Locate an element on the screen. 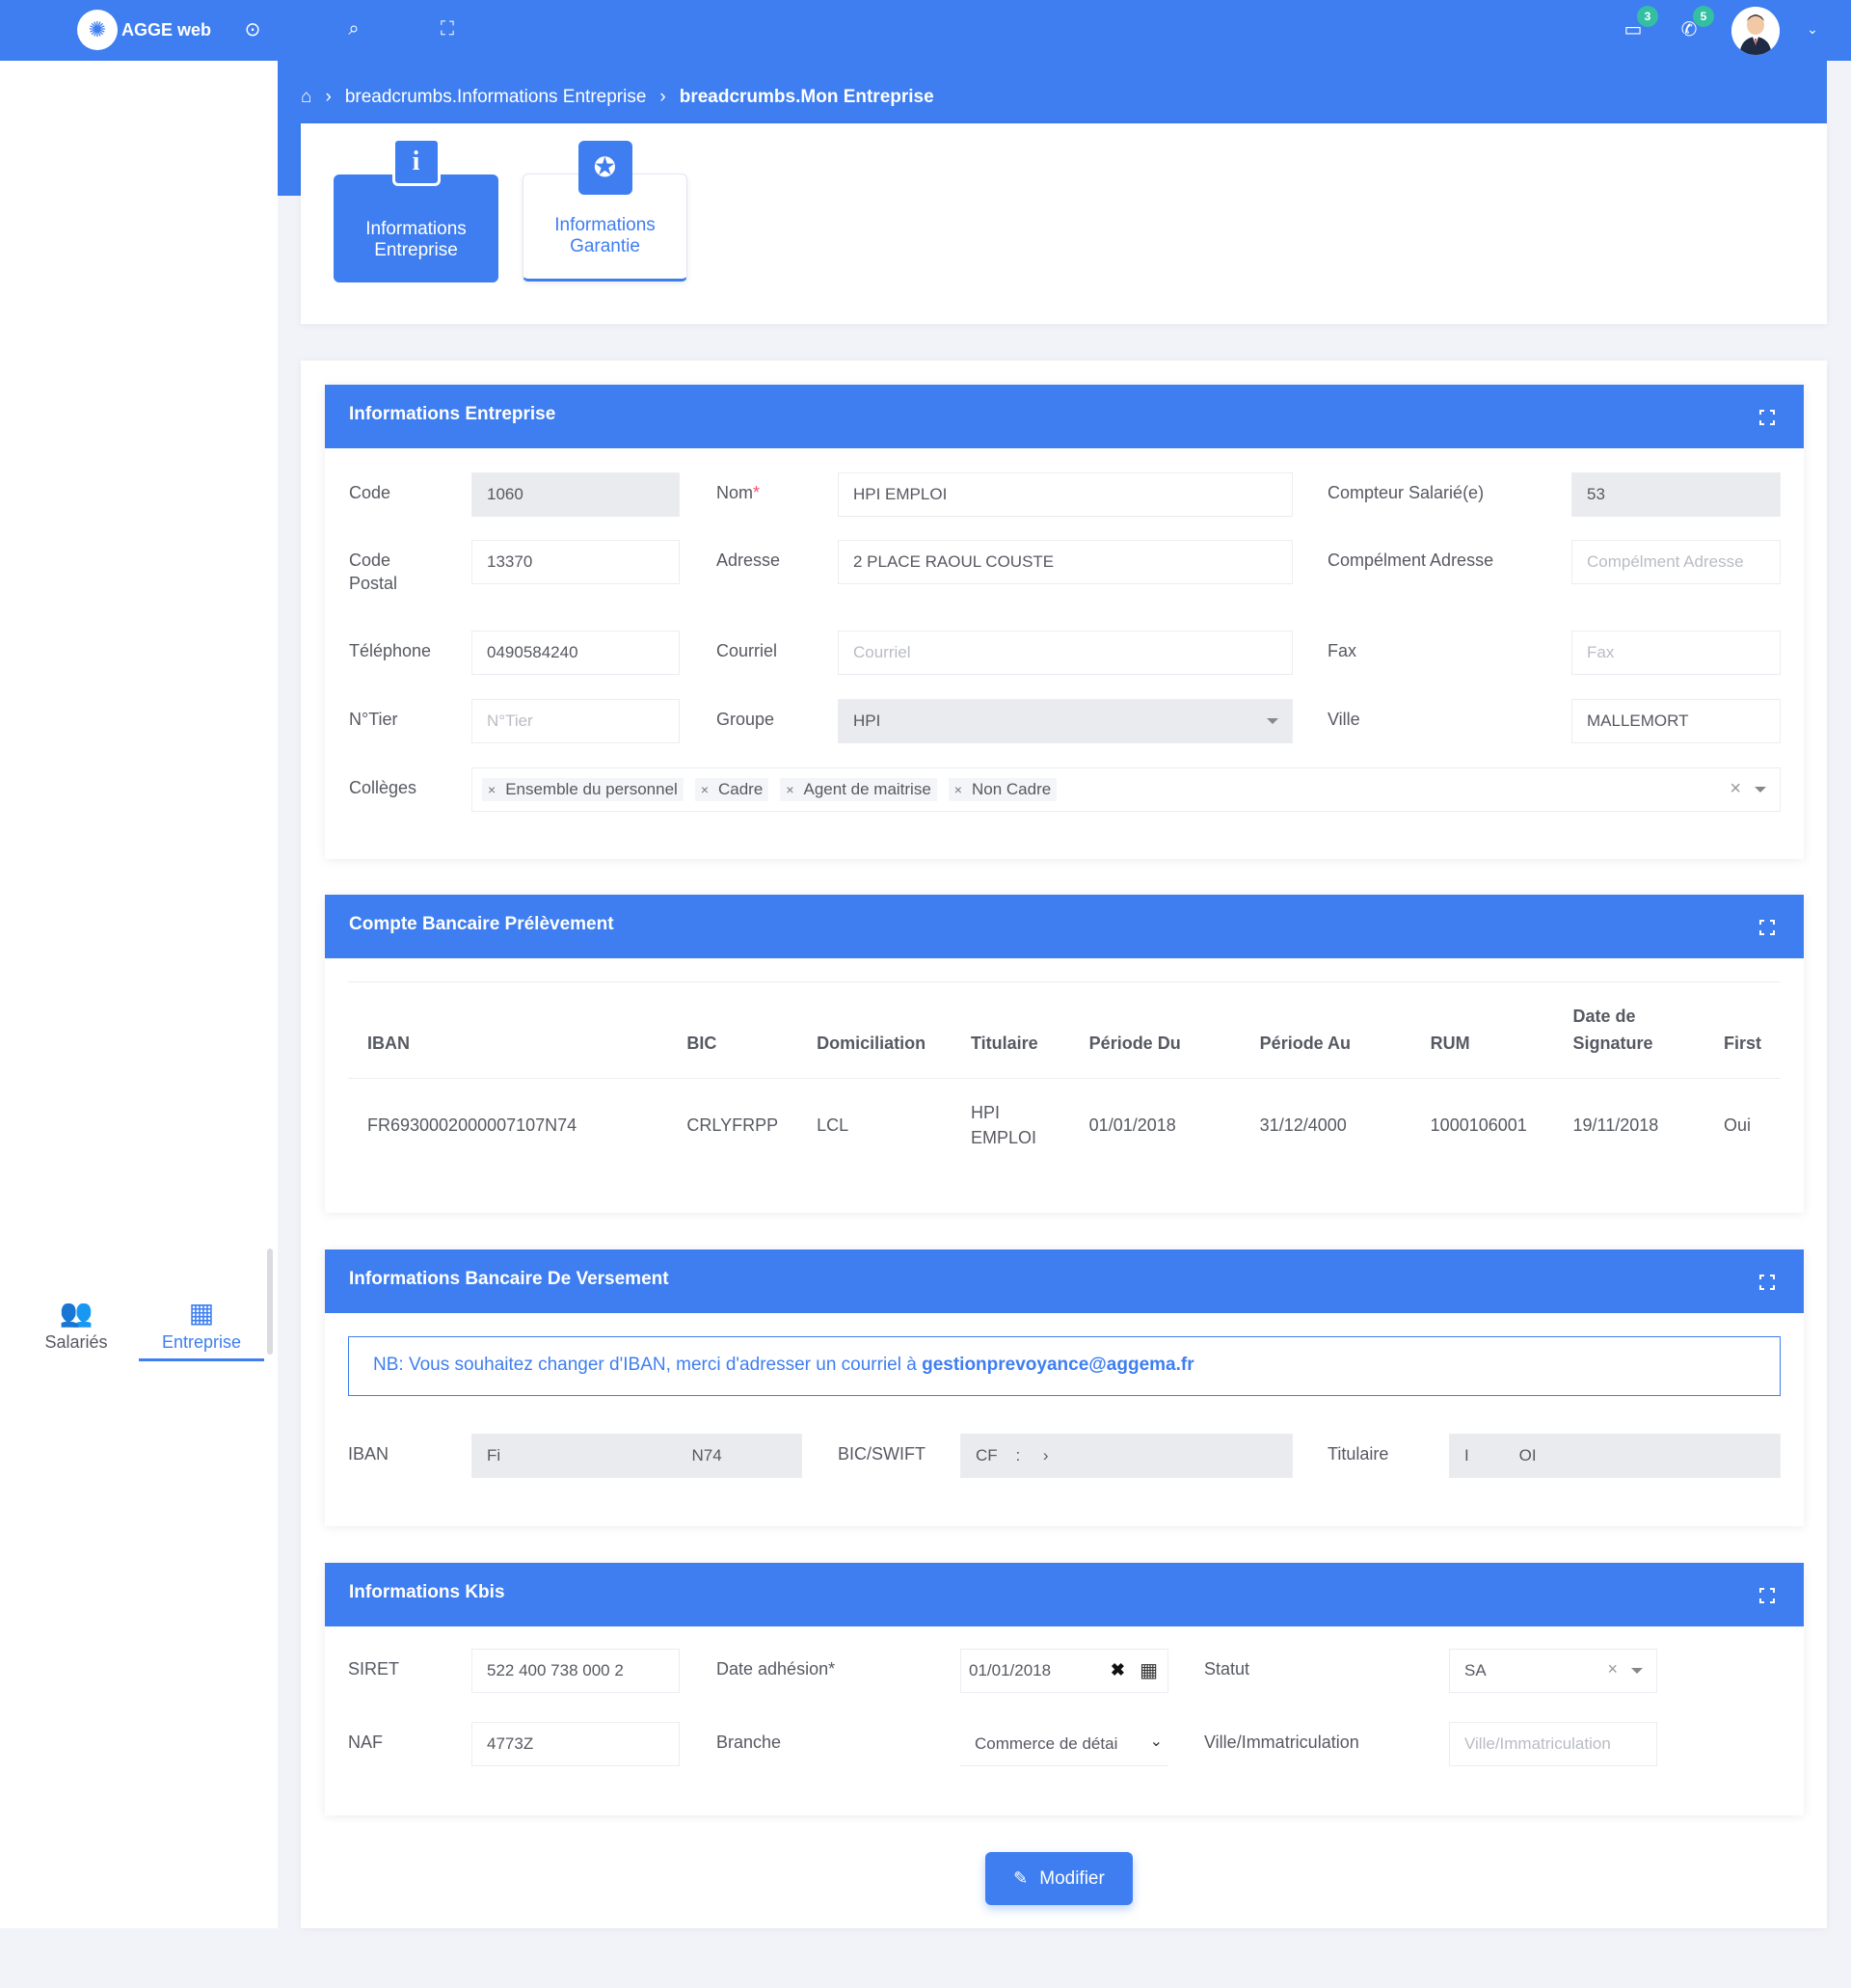 This screenshot has height=1988, width=1851. compteur-label: Compteur Salarié(e) is located at coordinates (1406, 492).